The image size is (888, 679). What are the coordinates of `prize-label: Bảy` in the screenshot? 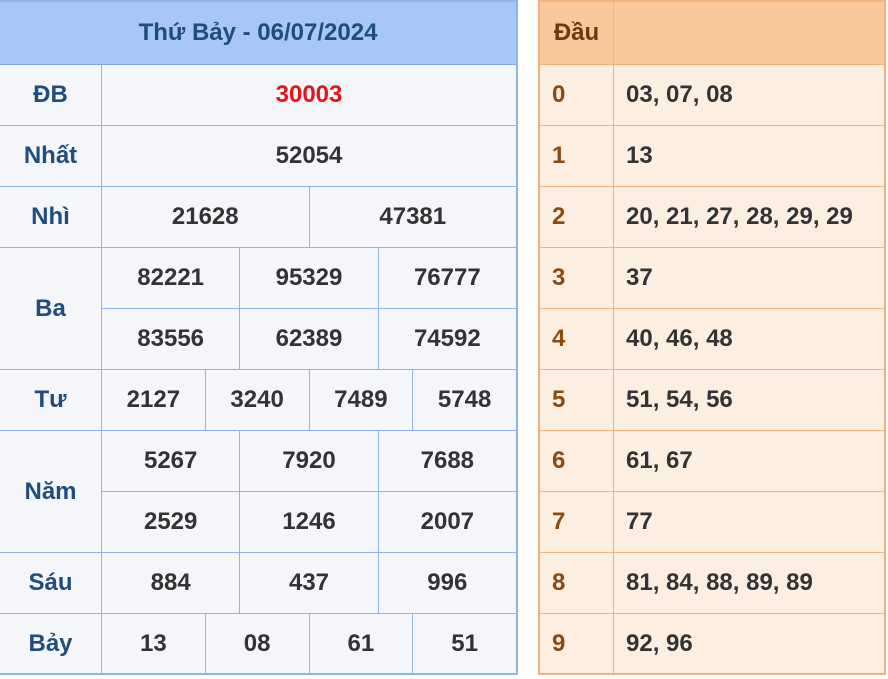 It's located at (51, 643).